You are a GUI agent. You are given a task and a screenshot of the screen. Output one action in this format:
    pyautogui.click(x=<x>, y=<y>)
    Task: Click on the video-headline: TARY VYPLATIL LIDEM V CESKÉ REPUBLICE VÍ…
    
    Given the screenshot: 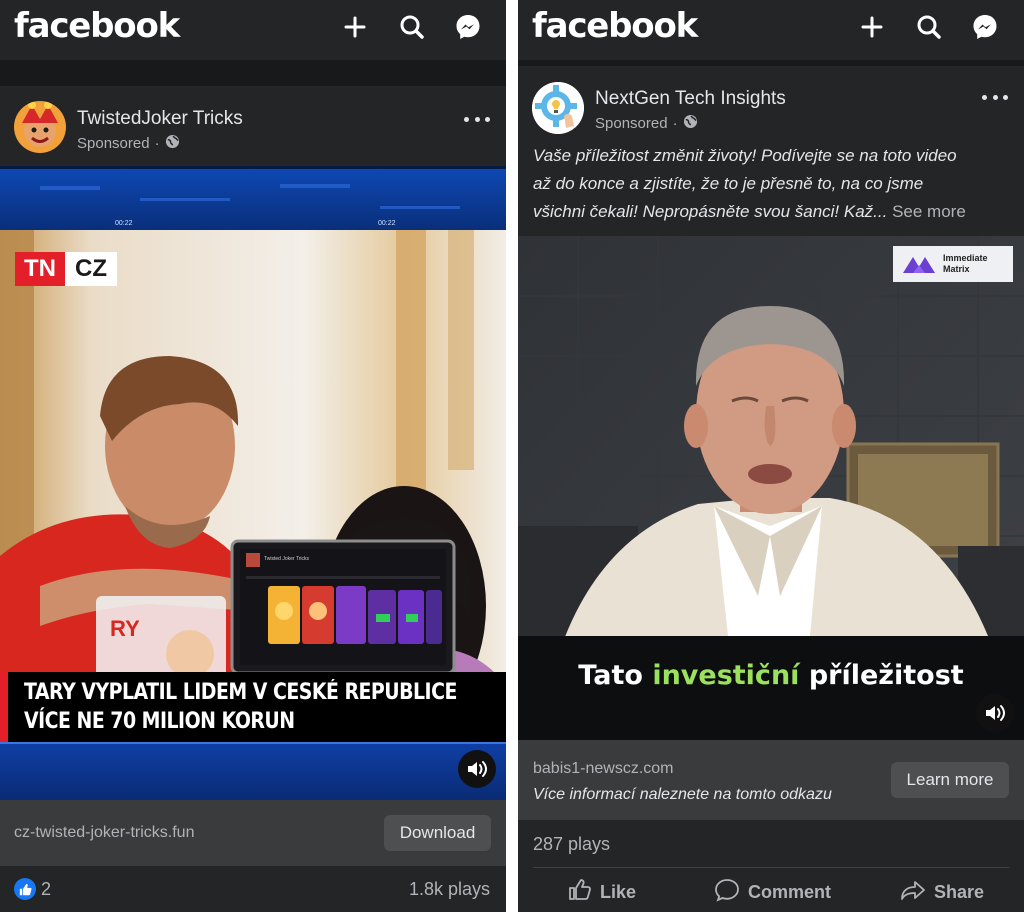 What is the action you would take?
    pyautogui.click(x=240, y=707)
    